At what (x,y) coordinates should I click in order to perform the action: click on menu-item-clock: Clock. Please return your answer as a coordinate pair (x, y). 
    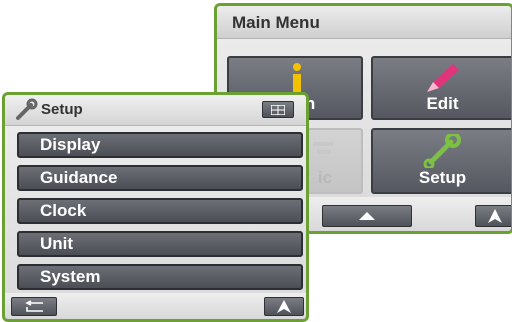
    Looking at the image, I should click on (160, 211).